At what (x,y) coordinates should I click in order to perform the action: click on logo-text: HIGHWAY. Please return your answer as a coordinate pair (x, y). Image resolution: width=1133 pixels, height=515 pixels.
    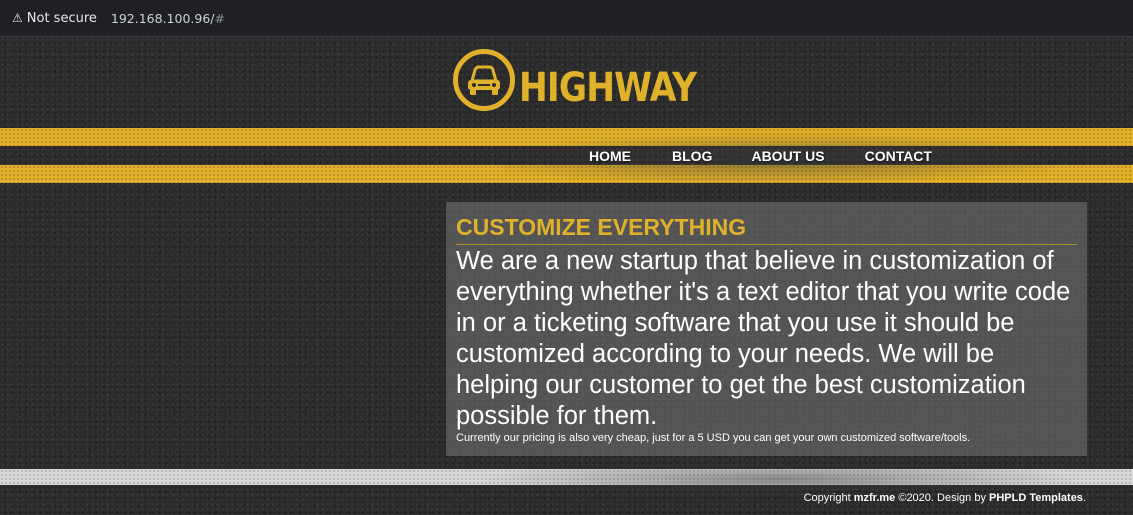
    Looking at the image, I should click on (608, 88).